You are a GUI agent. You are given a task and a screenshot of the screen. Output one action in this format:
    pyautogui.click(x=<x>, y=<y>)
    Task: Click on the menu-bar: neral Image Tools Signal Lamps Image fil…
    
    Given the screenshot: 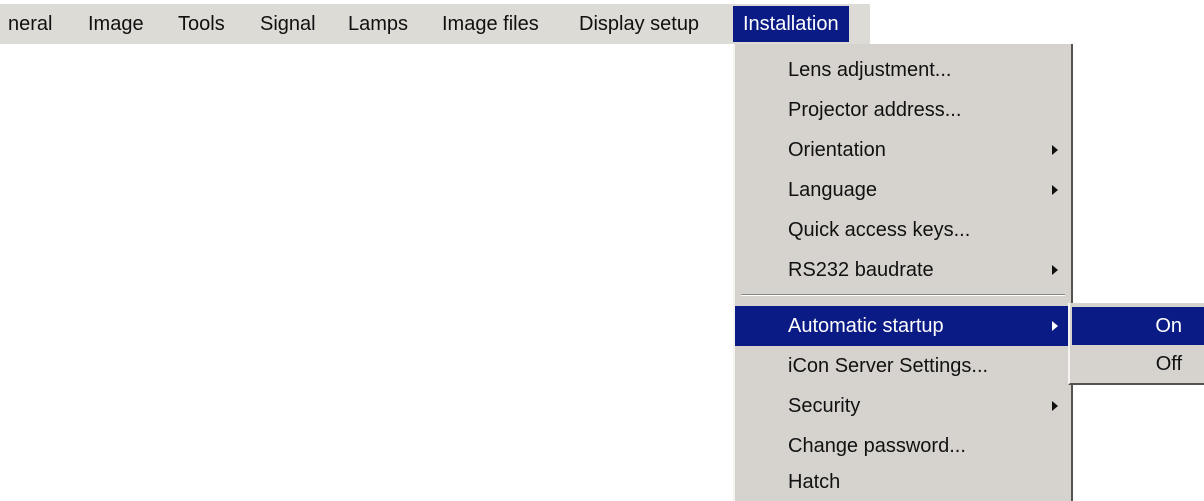 What is the action you would take?
    pyautogui.click(x=435, y=24)
    